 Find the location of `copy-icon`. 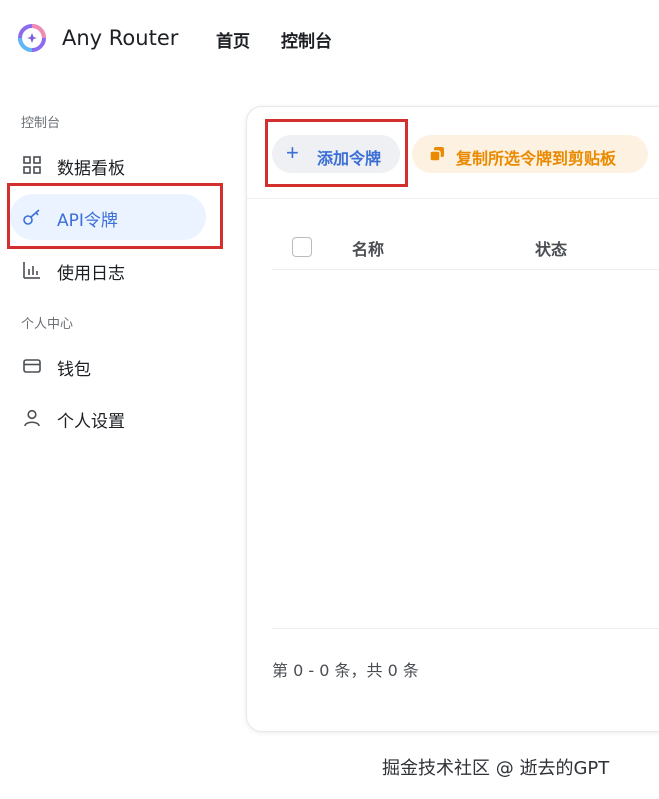

copy-icon is located at coordinates (436, 154).